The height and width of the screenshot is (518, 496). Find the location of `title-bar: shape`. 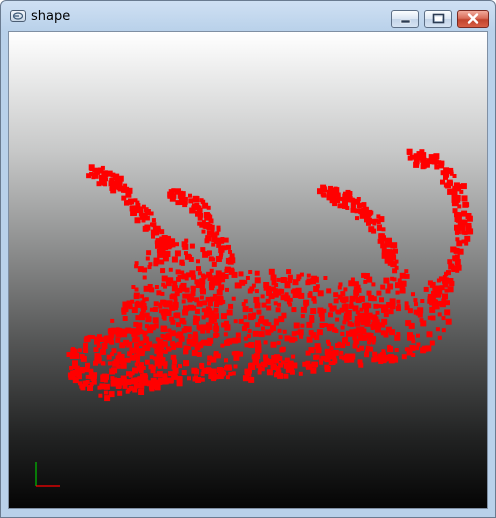

title-bar: shape is located at coordinates (248, 16).